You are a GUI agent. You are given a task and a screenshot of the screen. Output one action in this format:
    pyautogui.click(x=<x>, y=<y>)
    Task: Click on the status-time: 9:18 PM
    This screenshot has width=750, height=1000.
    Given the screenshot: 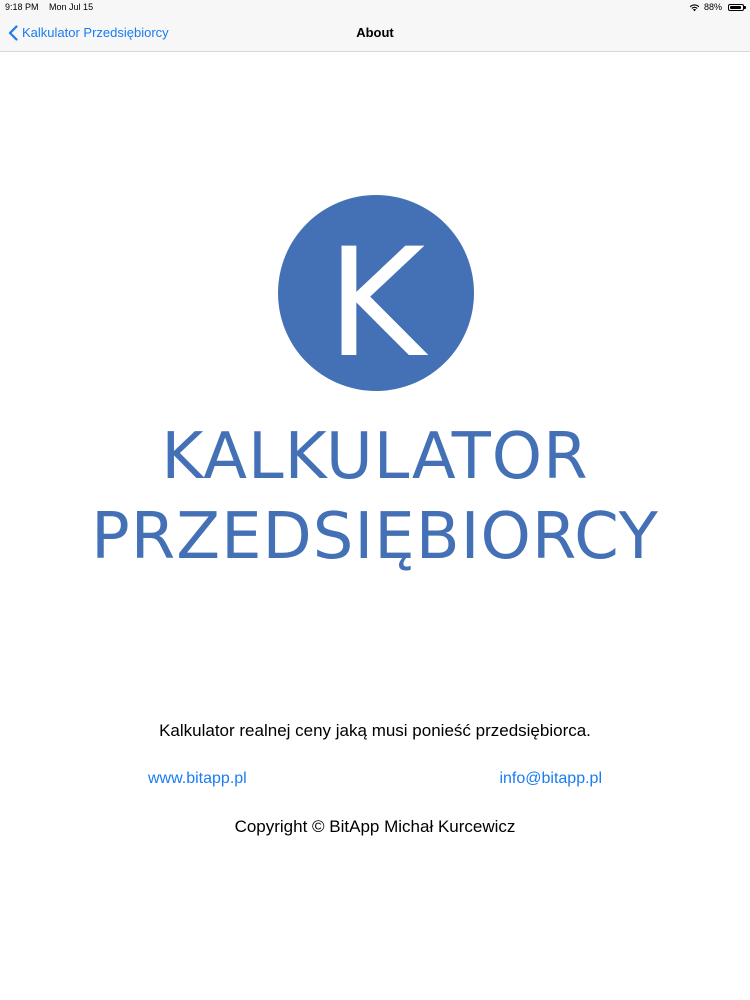 What is the action you would take?
    pyautogui.click(x=22, y=7)
    